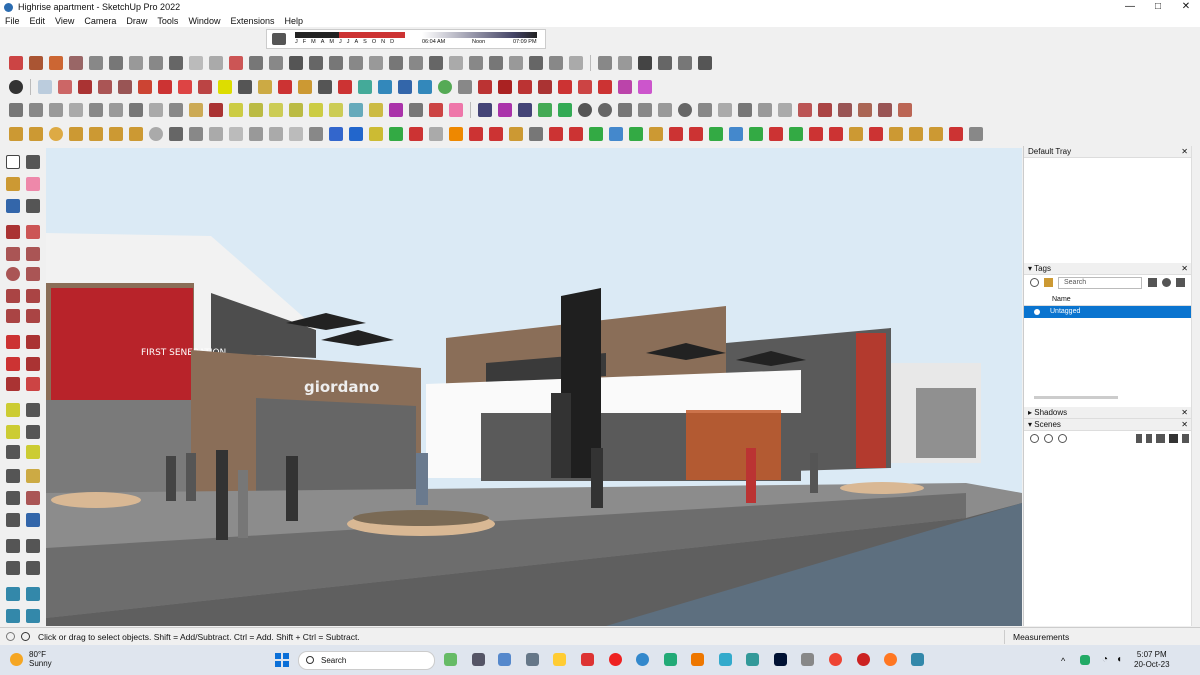 This screenshot has width=1200, height=675. What do you see at coordinates (13, 184) in the screenshot?
I see `paint-bucket-icon` at bounding box center [13, 184].